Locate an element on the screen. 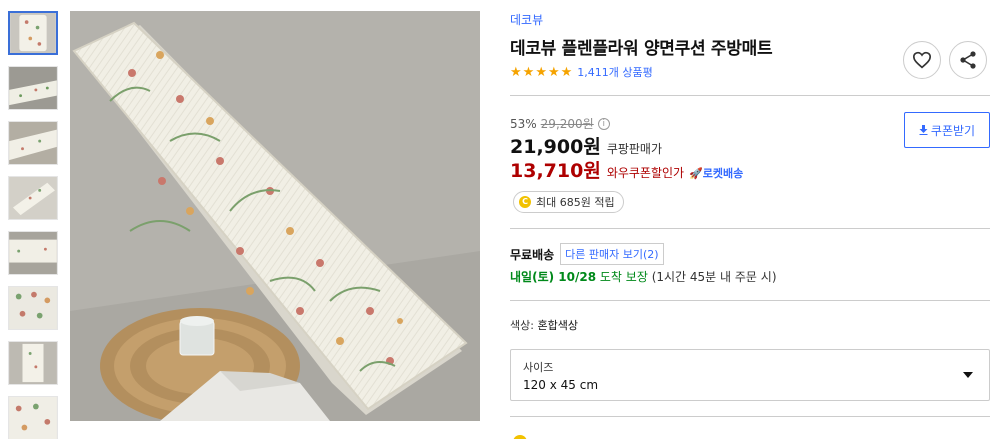 This screenshot has width=1002, height=439. shipping-row: 무료배송 다른 판매자 보기(2) is located at coordinates (587, 254).